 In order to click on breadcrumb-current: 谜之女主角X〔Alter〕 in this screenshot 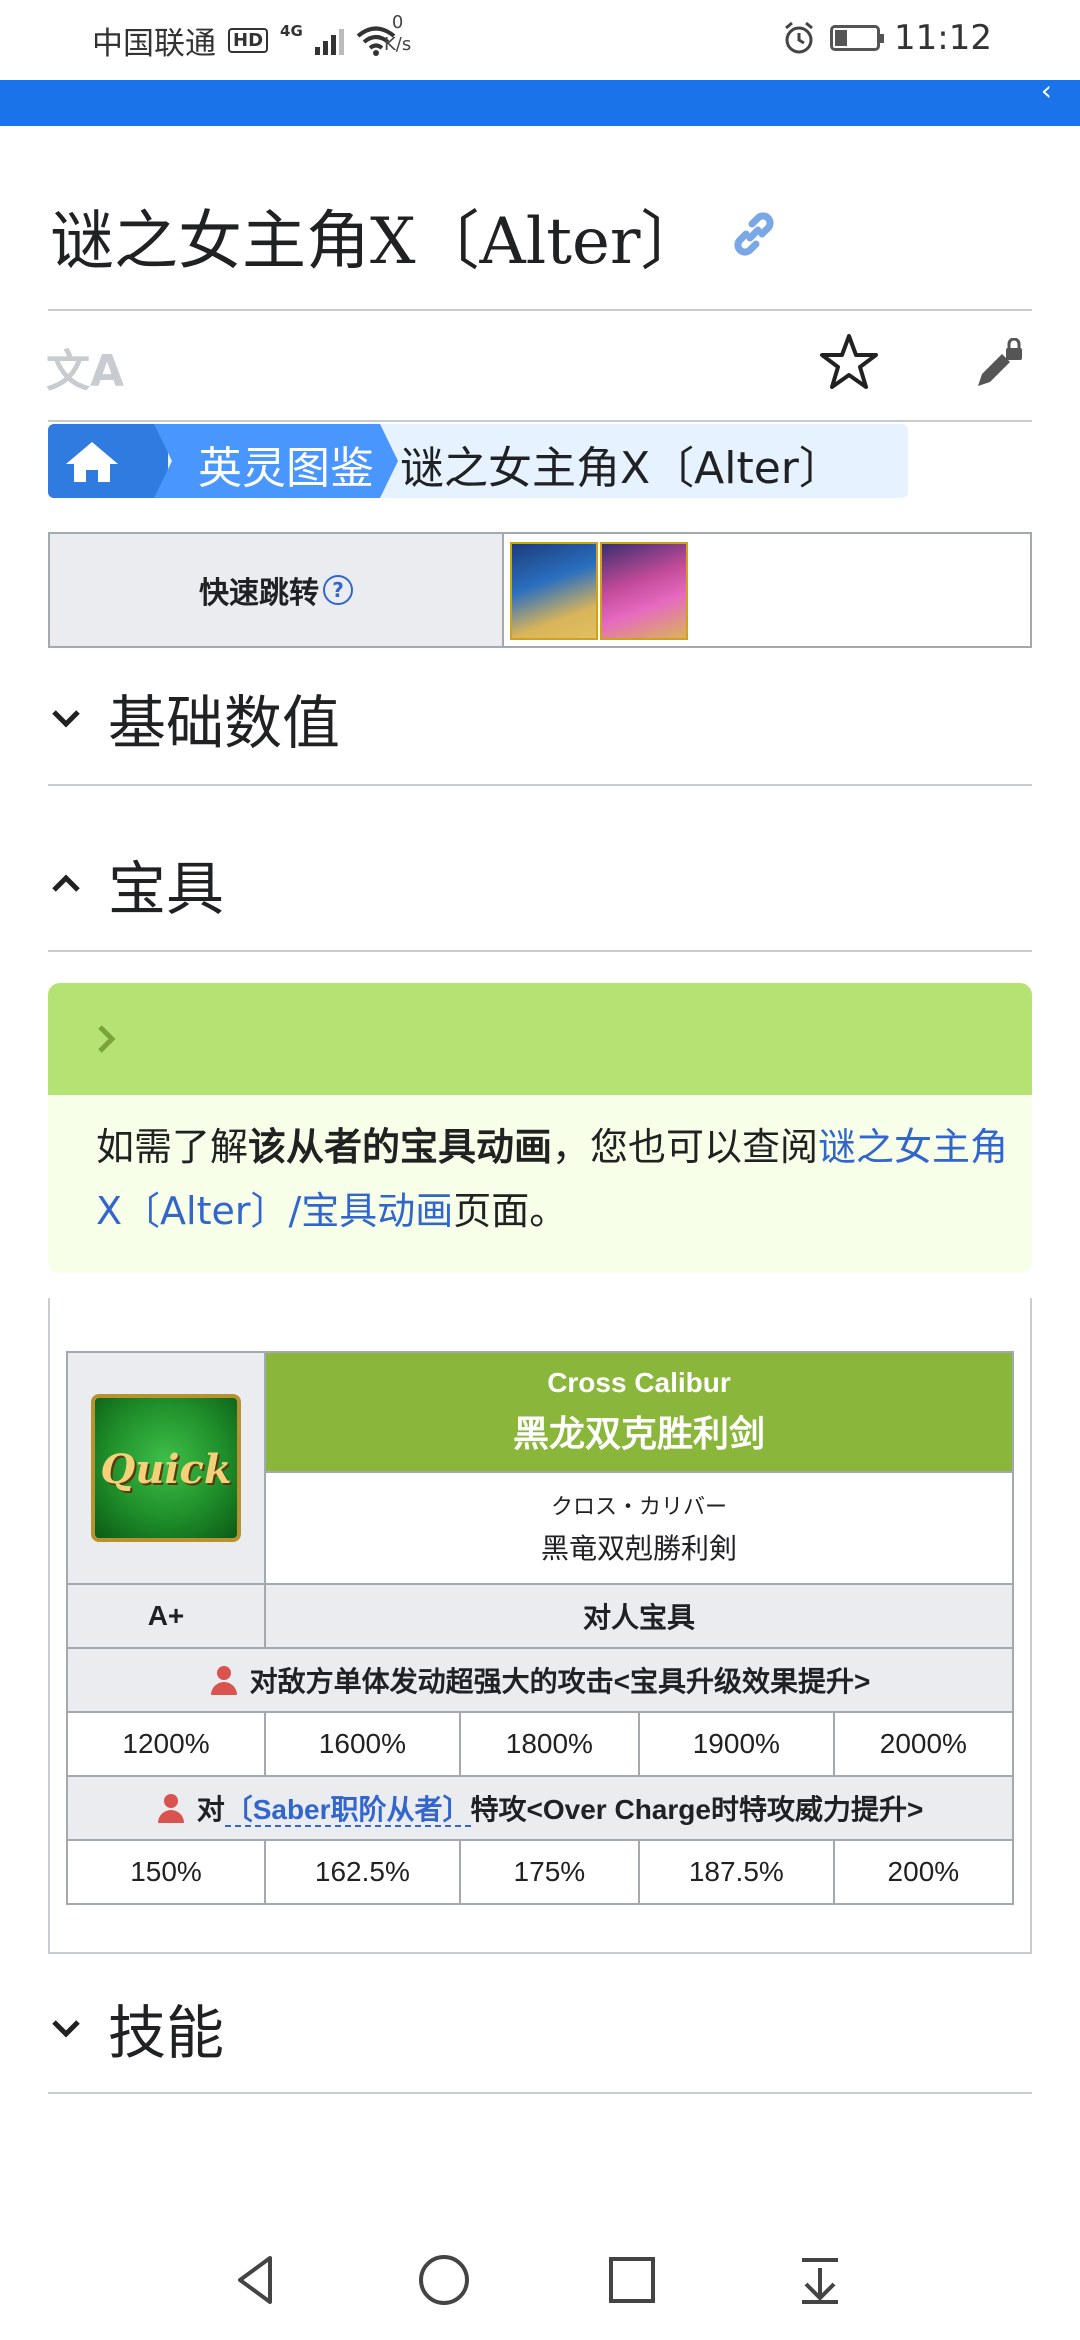, I will do `click(621, 468)`.